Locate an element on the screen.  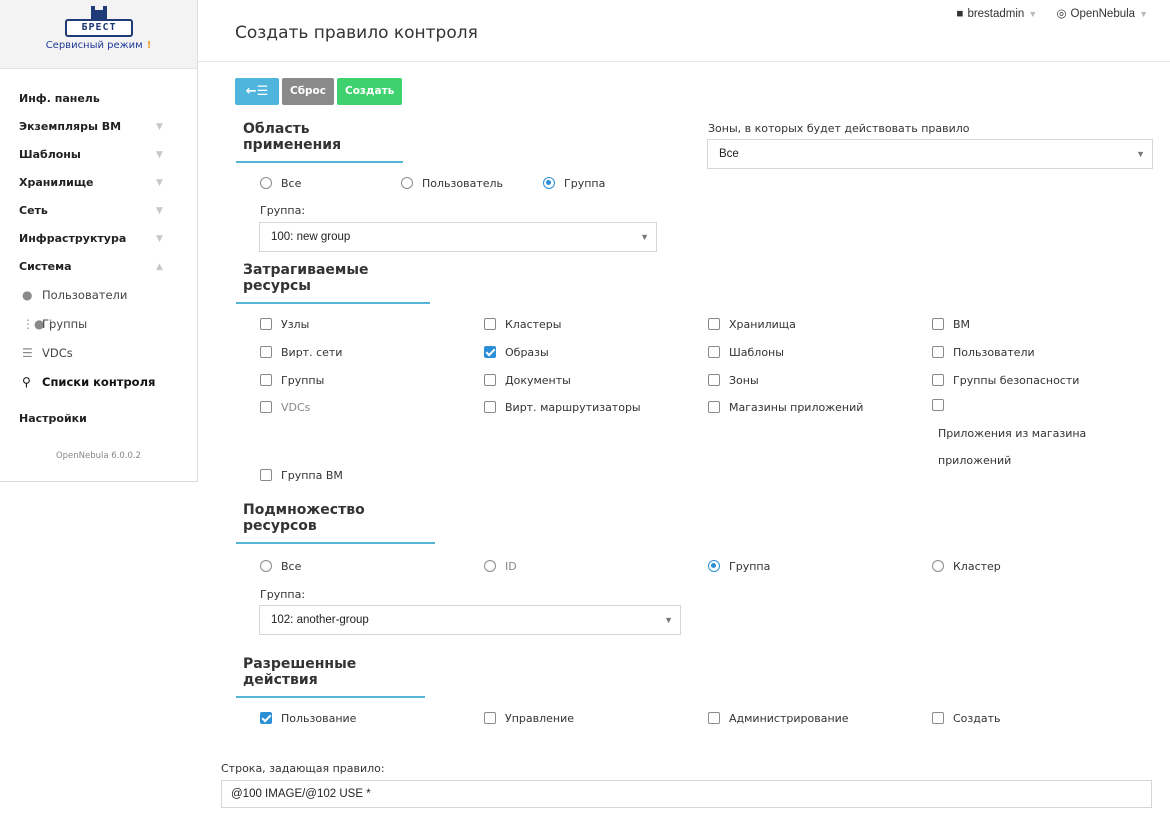
sidebar-item-vdcs: ☰ VDCs is located at coordinates (98, 353).